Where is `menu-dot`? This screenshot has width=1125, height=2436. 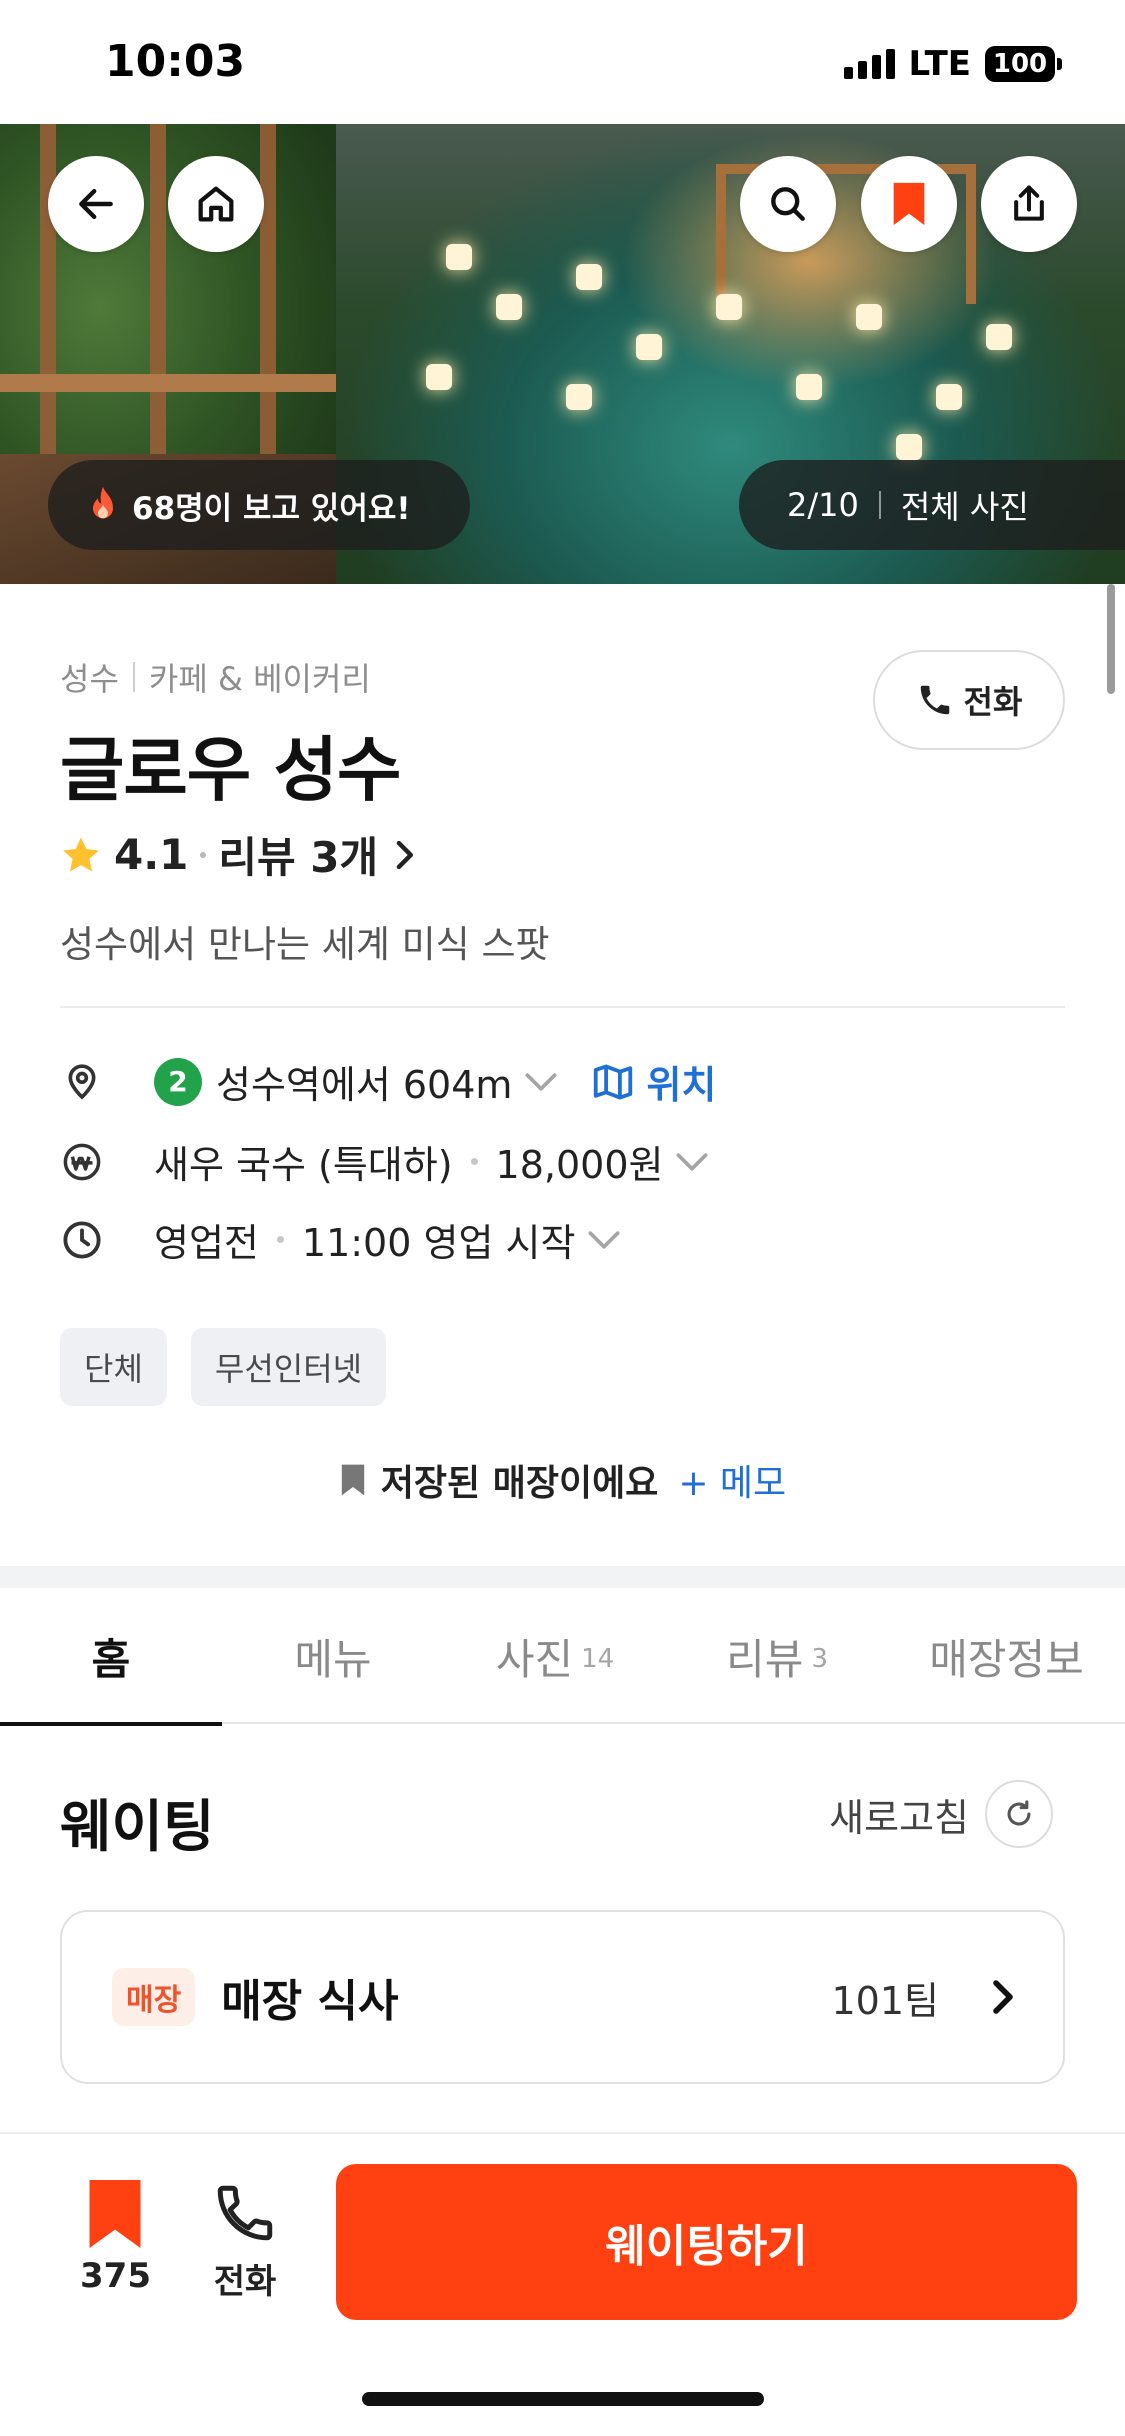 menu-dot is located at coordinates (474, 1161).